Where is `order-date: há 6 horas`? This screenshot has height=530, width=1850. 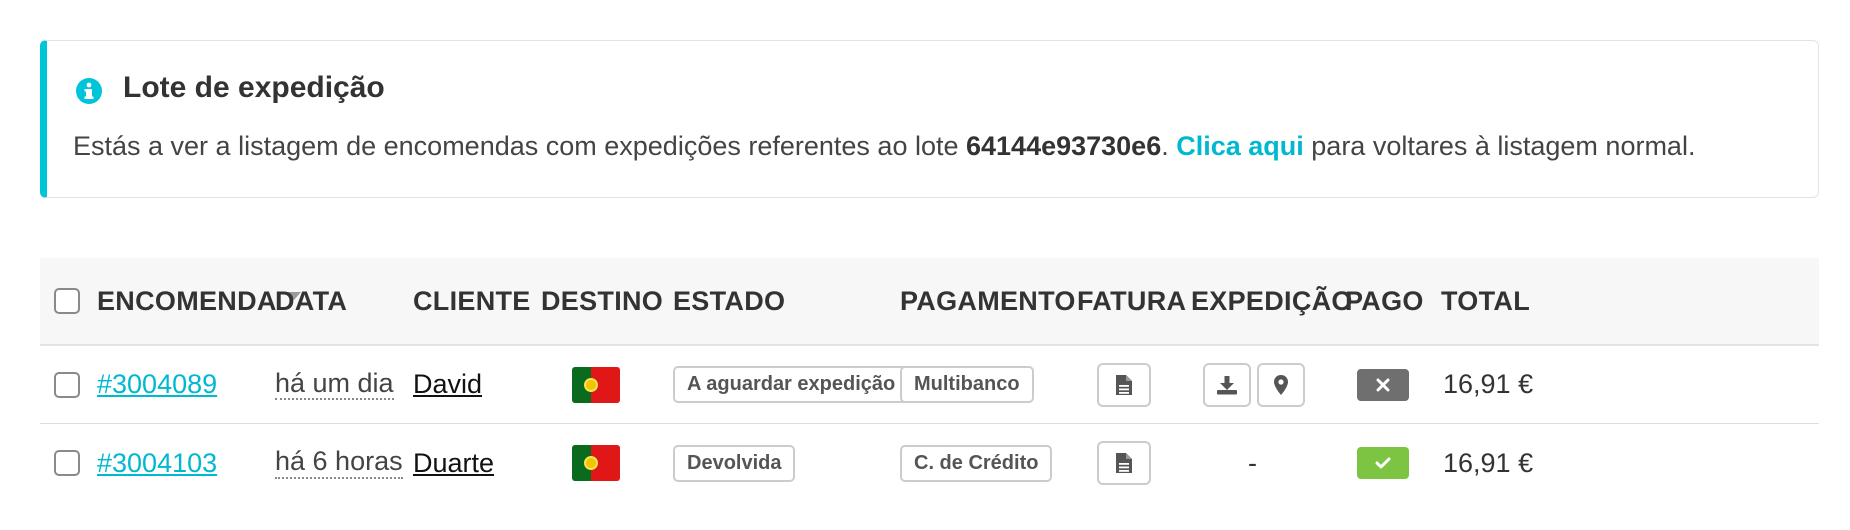
order-date: há 6 horas is located at coordinates (339, 462).